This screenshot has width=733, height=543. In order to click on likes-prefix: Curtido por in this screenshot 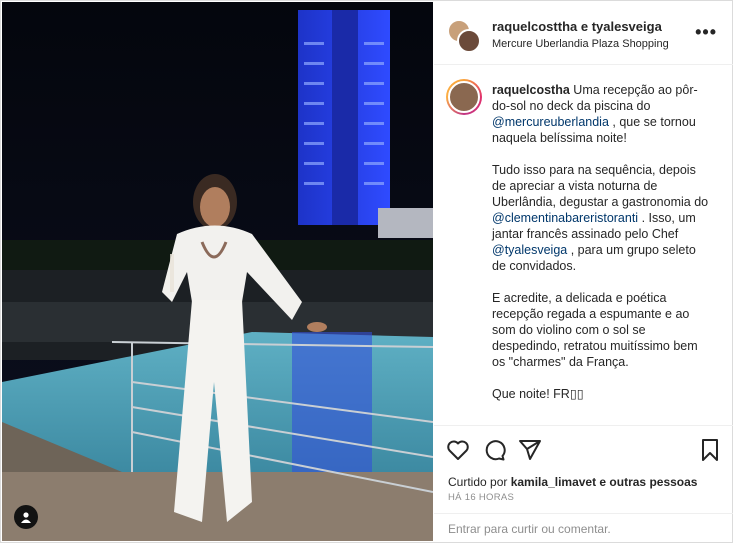, I will do `click(479, 482)`.